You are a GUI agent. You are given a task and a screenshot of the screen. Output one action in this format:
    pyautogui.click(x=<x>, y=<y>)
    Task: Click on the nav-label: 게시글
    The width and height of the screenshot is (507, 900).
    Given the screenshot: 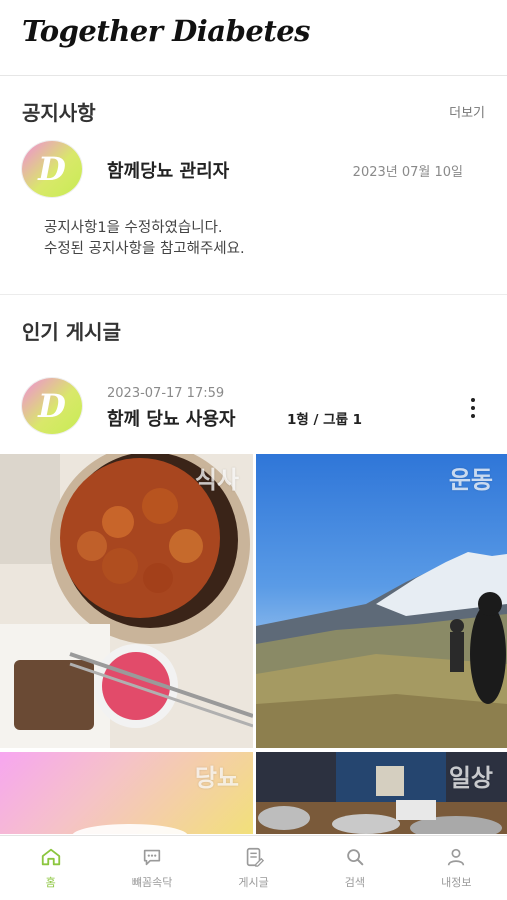 What is the action you would take?
    pyautogui.click(x=253, y=882)
    